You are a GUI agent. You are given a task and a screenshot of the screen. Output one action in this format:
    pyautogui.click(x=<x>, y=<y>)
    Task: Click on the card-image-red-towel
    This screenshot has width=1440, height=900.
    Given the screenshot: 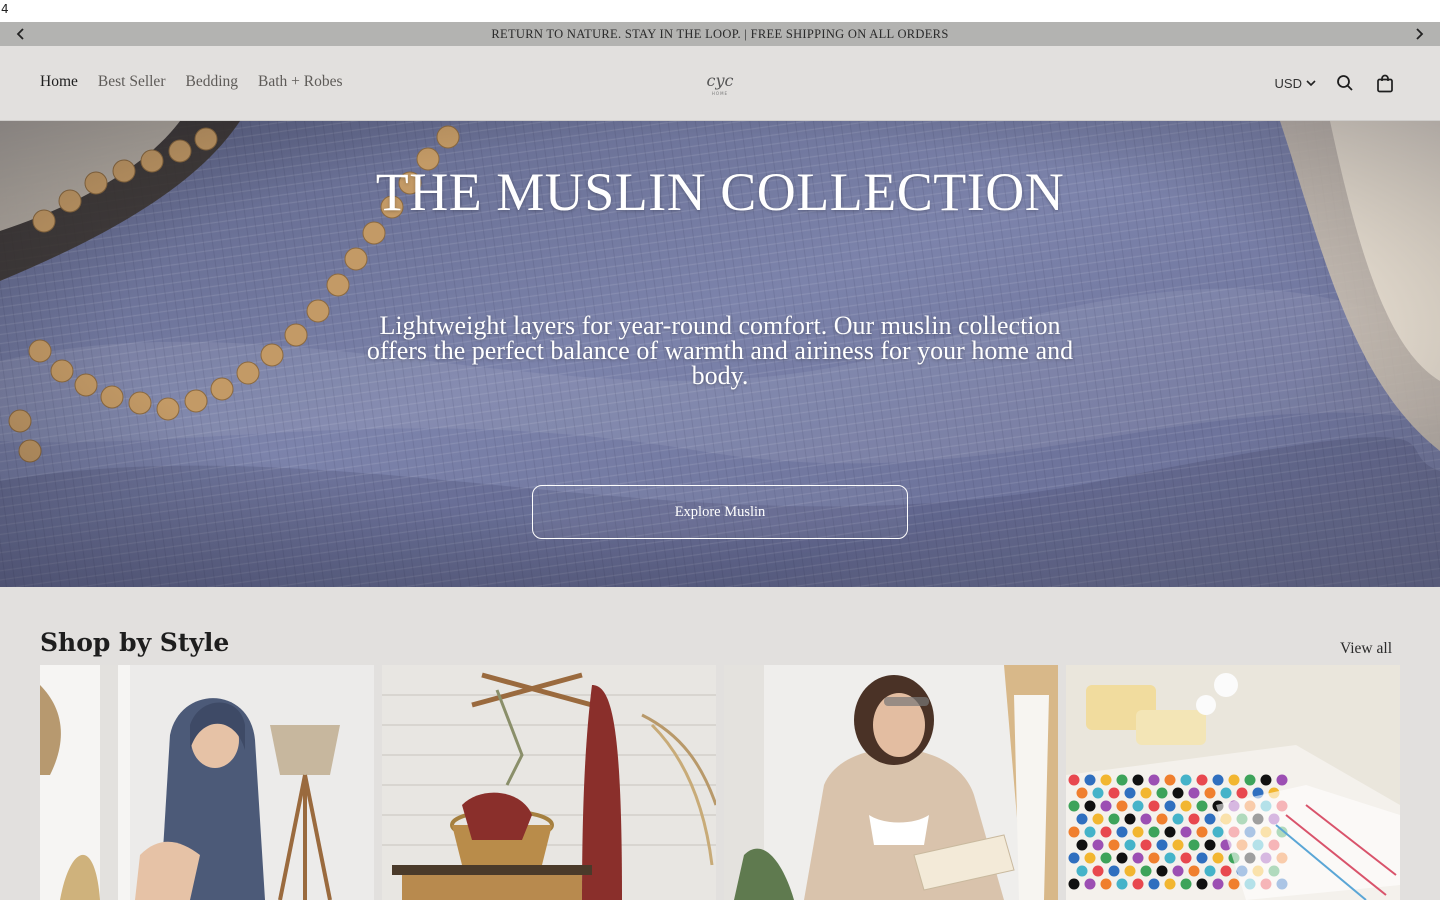 What is the action you would take?
    pyautogui.click(x=549, y=782)
    